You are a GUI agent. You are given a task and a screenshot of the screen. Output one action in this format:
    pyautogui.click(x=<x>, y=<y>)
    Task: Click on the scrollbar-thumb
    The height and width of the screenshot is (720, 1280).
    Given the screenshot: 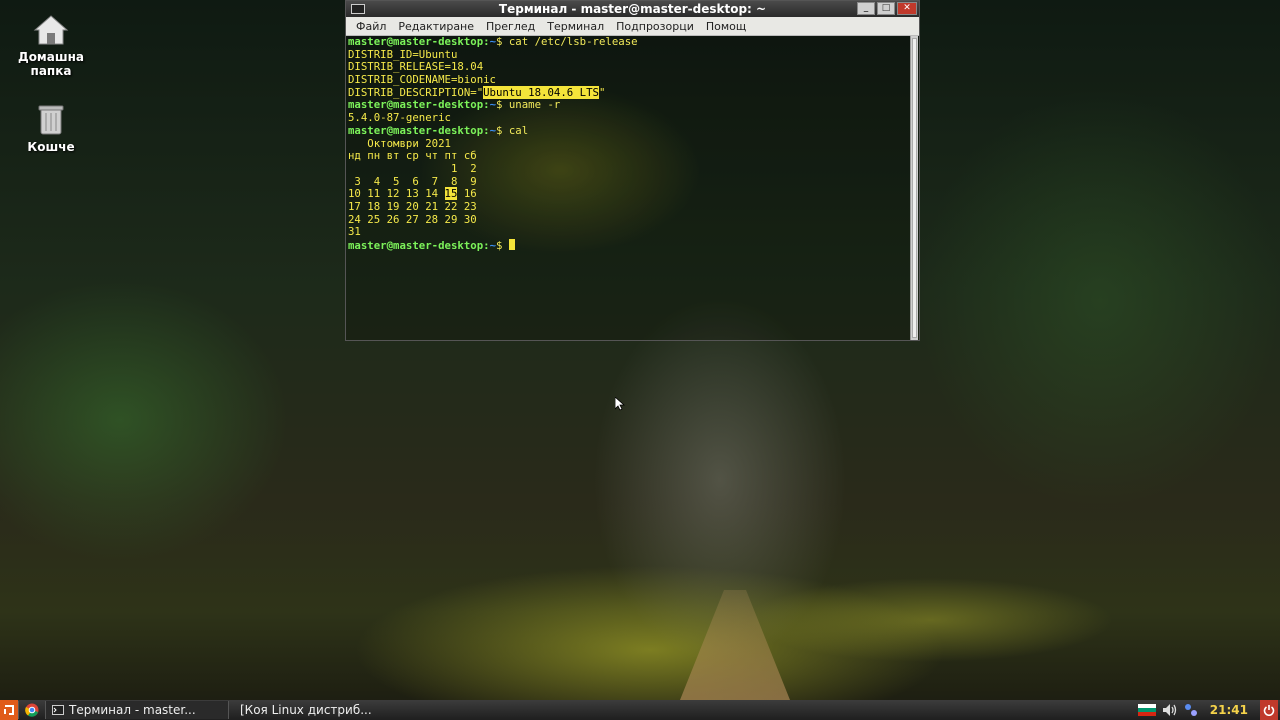 What is the action you would take?
    pyautogui.click(x=914, y=188)
    